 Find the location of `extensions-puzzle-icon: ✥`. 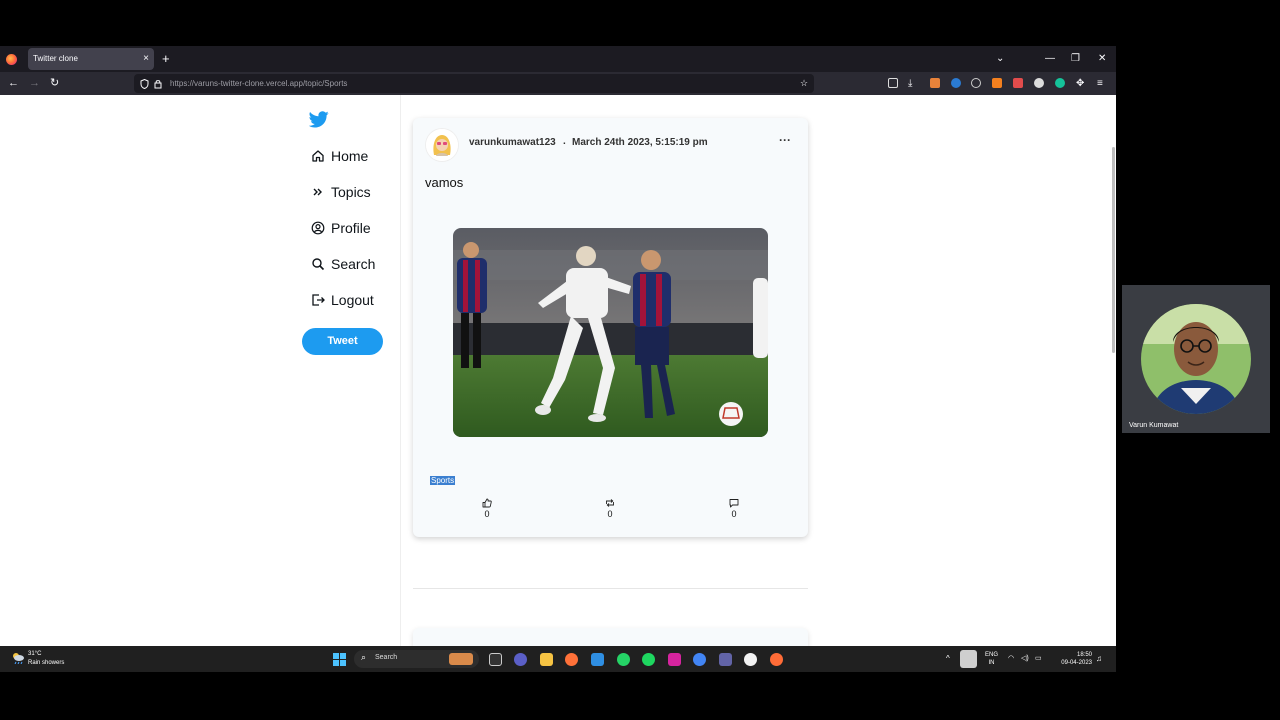

extensions-puzzle-icon: ✥ is located at coordinates (1080, 83).